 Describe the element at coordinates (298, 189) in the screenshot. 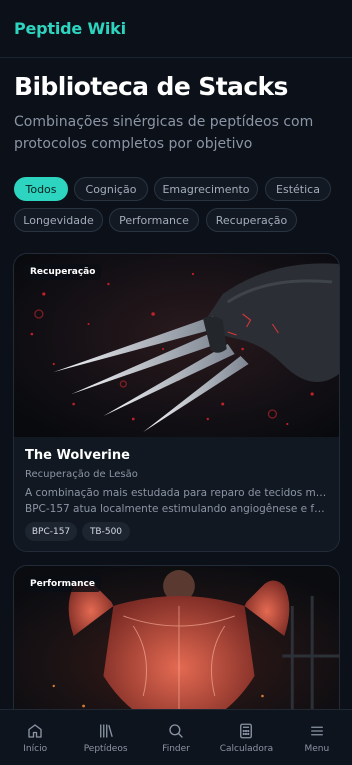

I see `filter-chip-estetica: Estética` at that location.